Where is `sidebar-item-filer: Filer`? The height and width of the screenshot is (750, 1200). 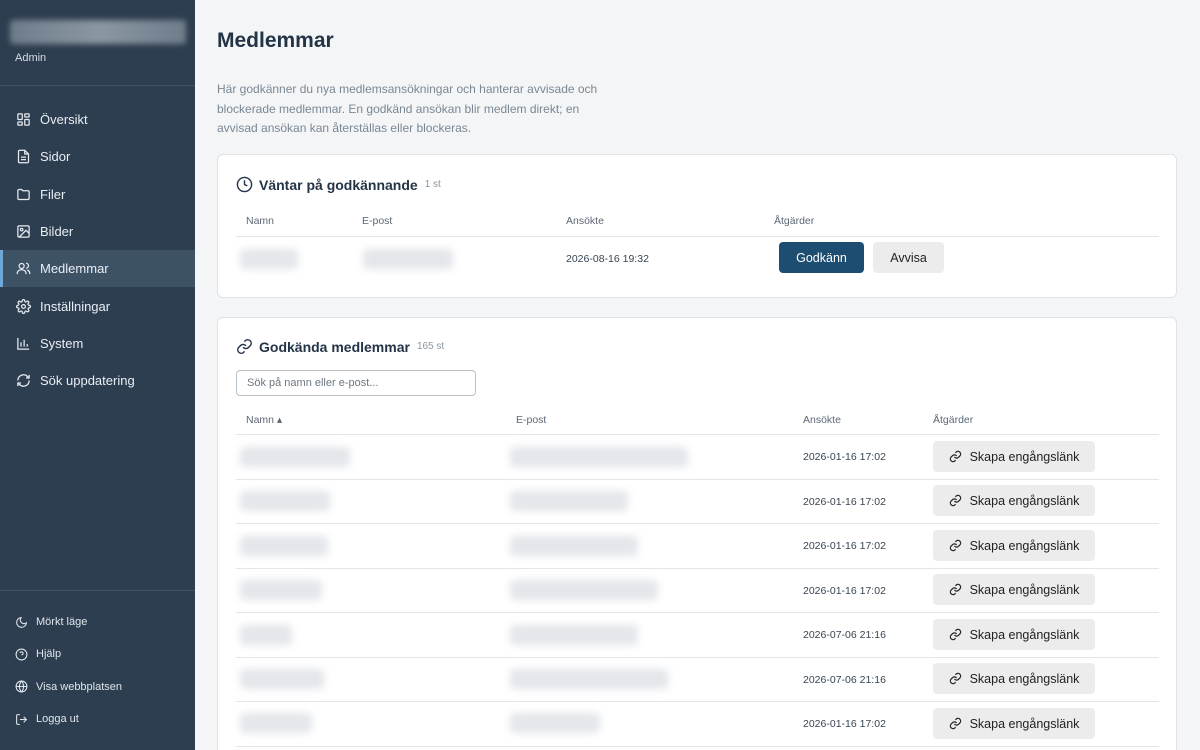
sidebar-item-filer: Filer is located at coordinates (97, 194).